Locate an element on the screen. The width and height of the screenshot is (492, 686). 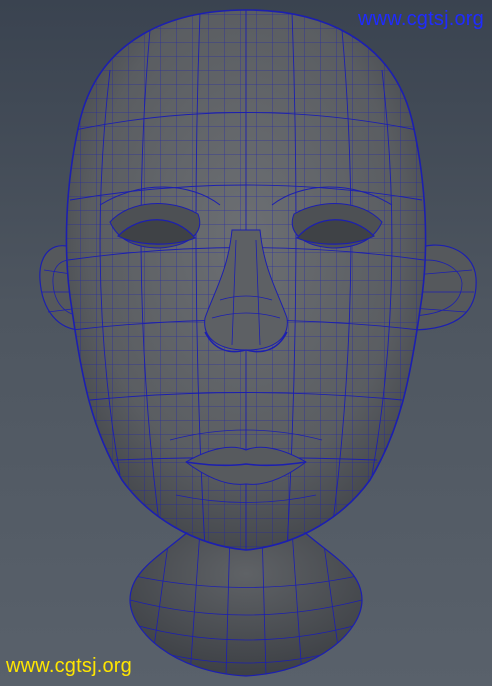
neck-mesh is located at coordinates (246, 603).